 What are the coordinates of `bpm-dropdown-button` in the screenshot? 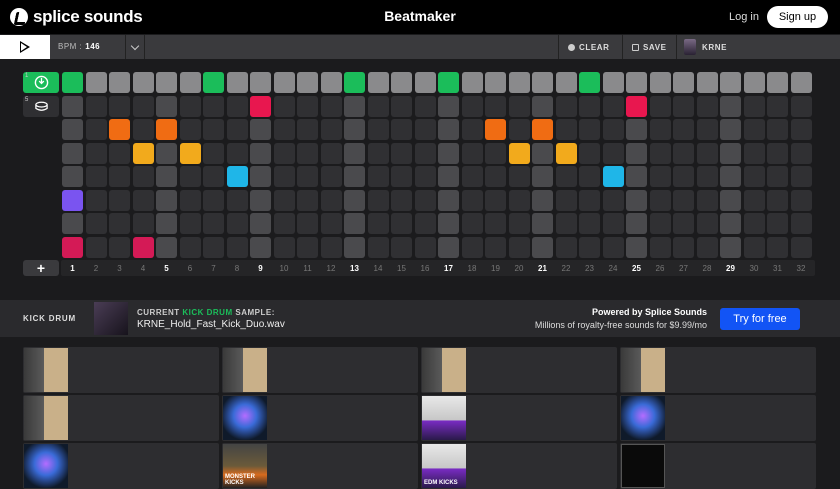 It's located at (135, 47).